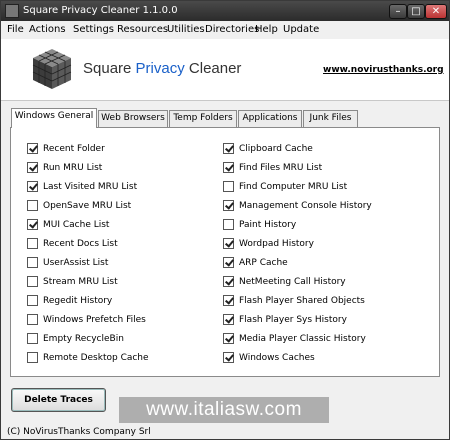 The width and height of the screenshot is (450, 440). What do you see at coordinates (263, 262) in the screenshot?
I see `option-label: ARP Cache` at bounding box center [263, 262].